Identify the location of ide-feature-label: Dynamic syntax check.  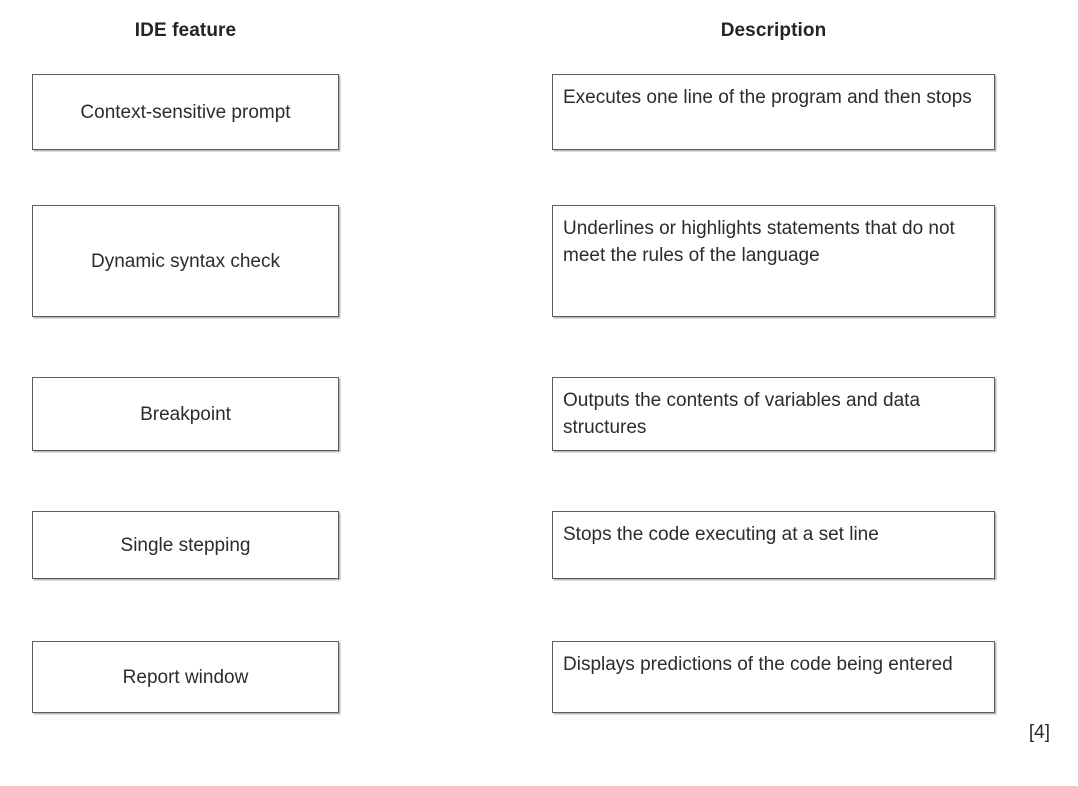
(185, 261).